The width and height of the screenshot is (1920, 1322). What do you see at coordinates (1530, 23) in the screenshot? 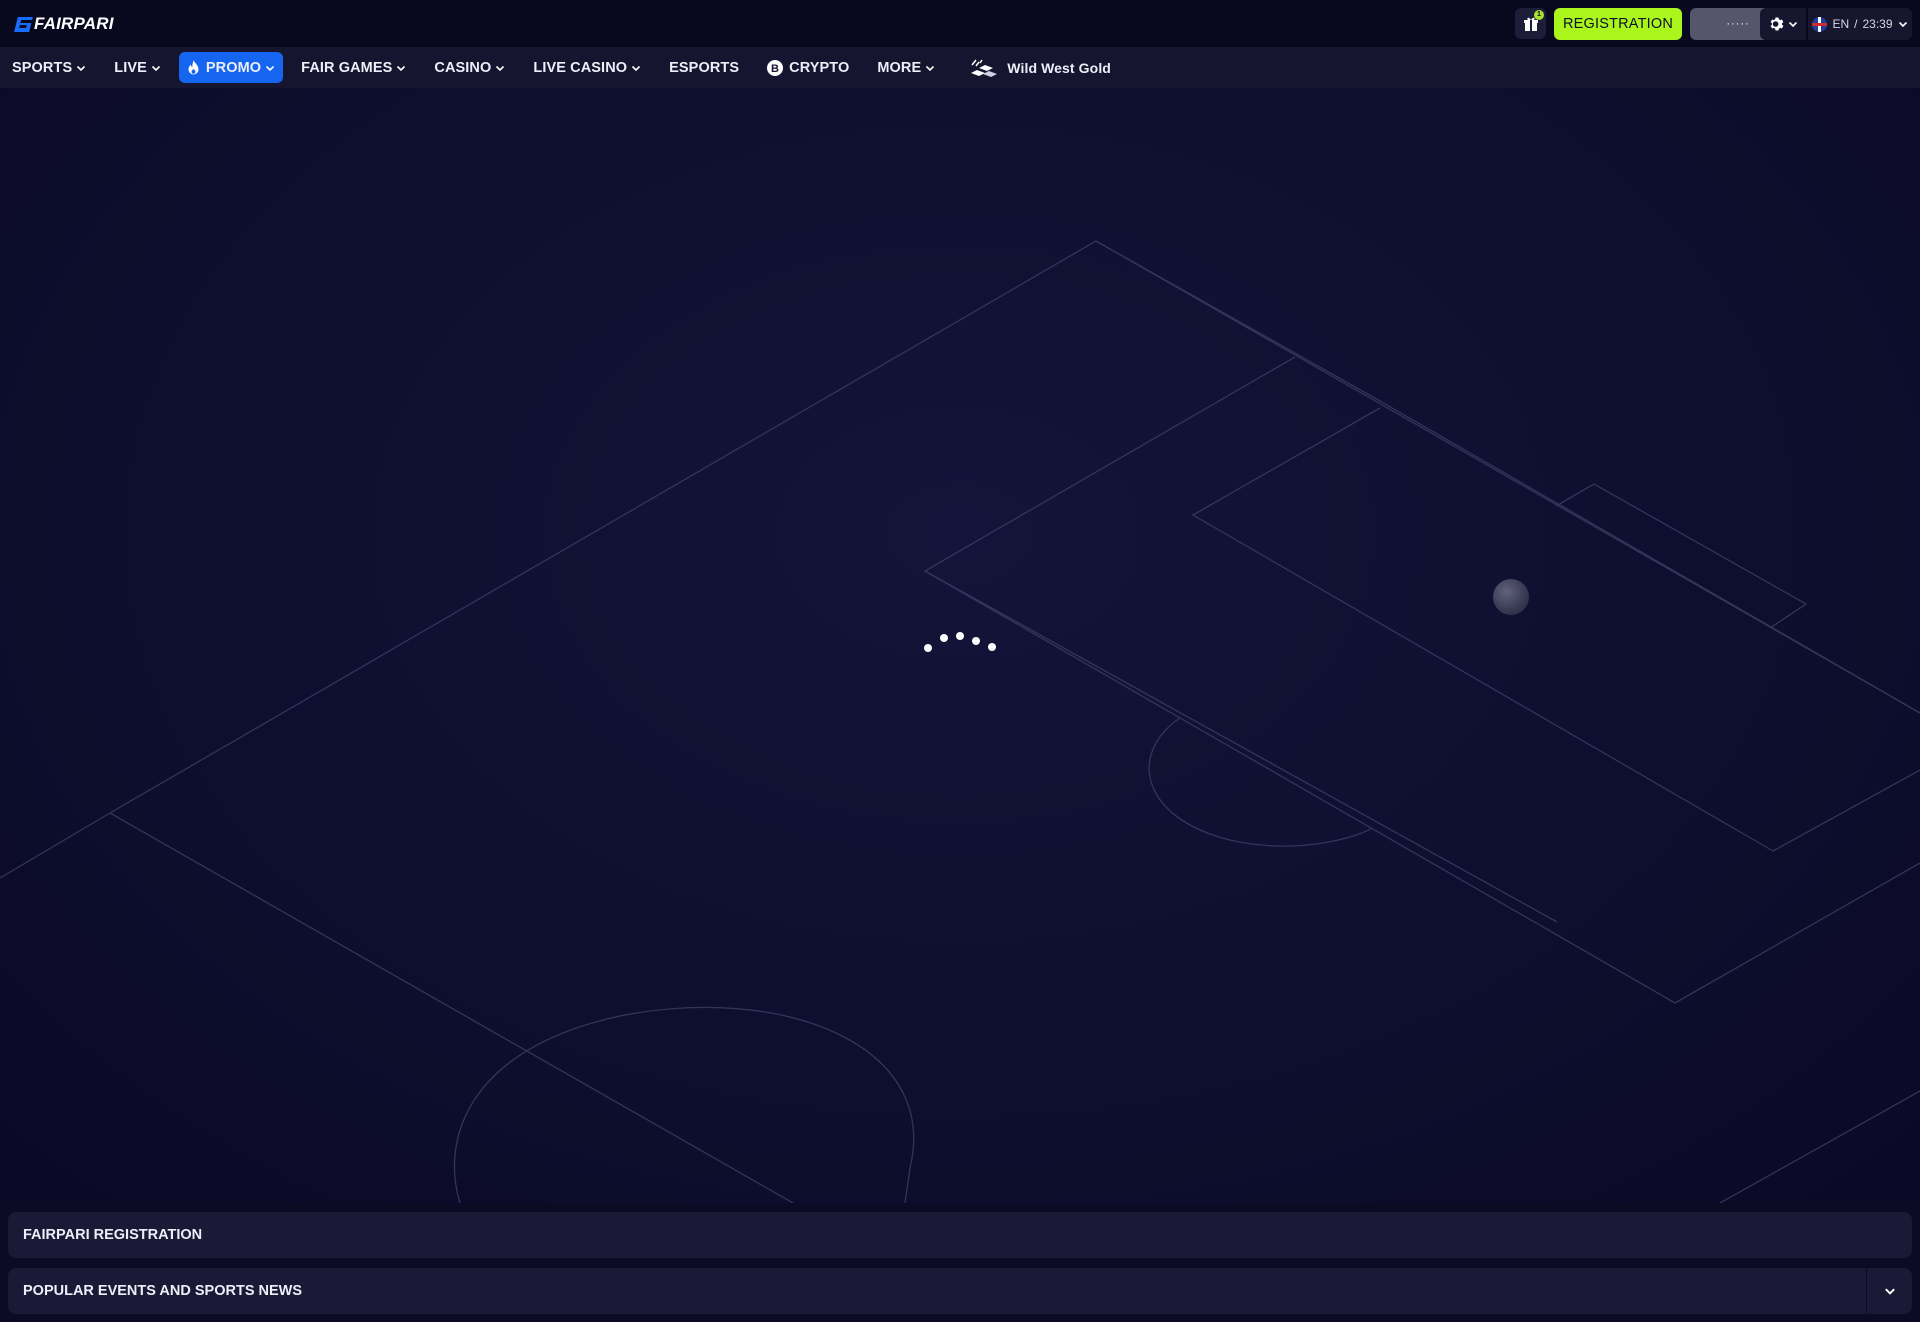
I see `gift-button: 1` at bounding box center [1530, 23].